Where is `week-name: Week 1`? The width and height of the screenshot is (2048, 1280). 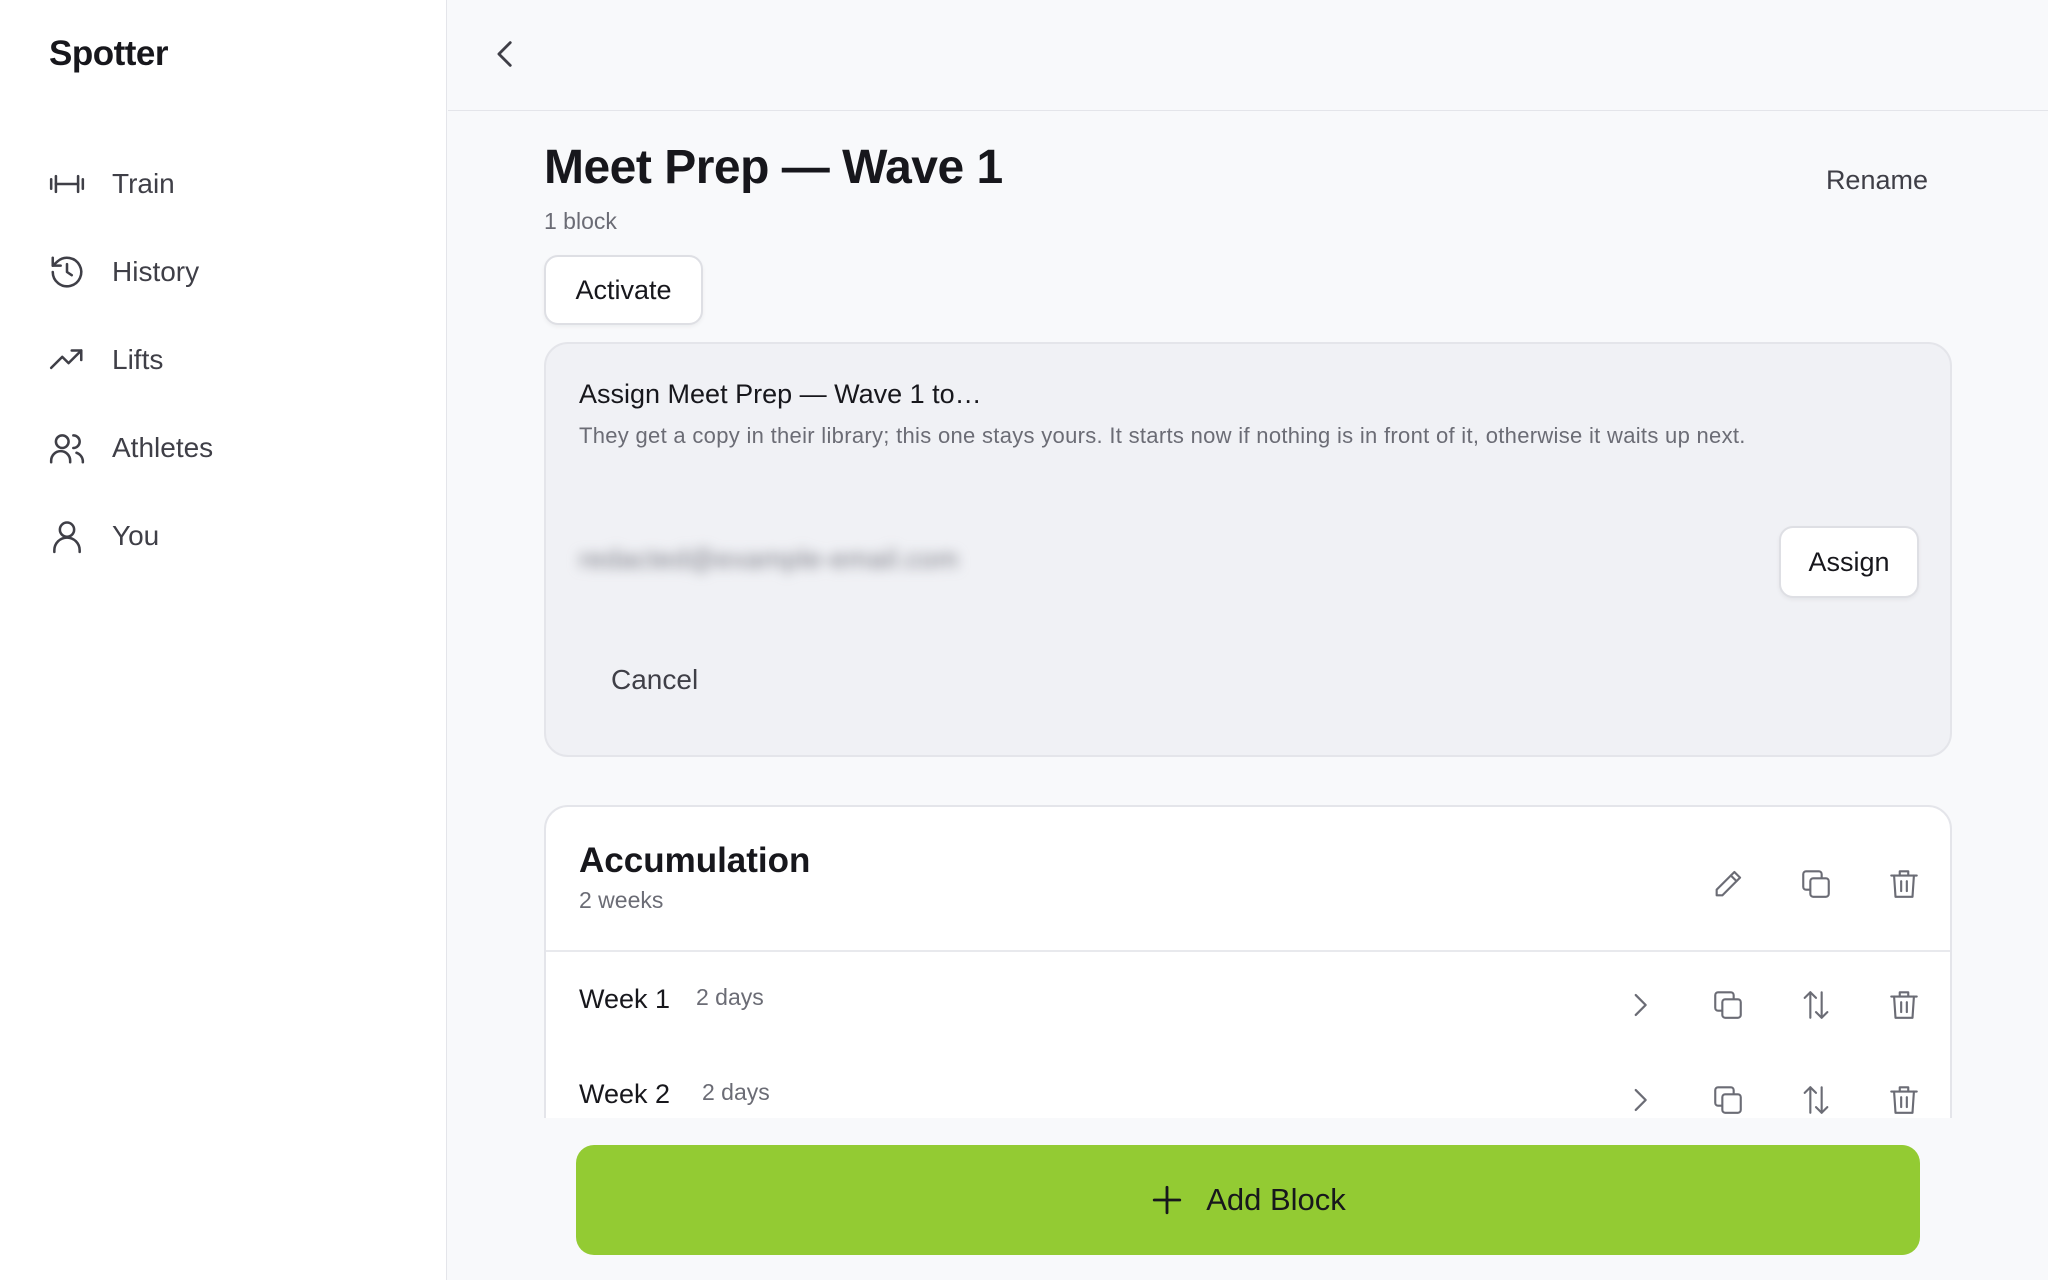
week-name: Week 1 is located at coordinates (625, 999).